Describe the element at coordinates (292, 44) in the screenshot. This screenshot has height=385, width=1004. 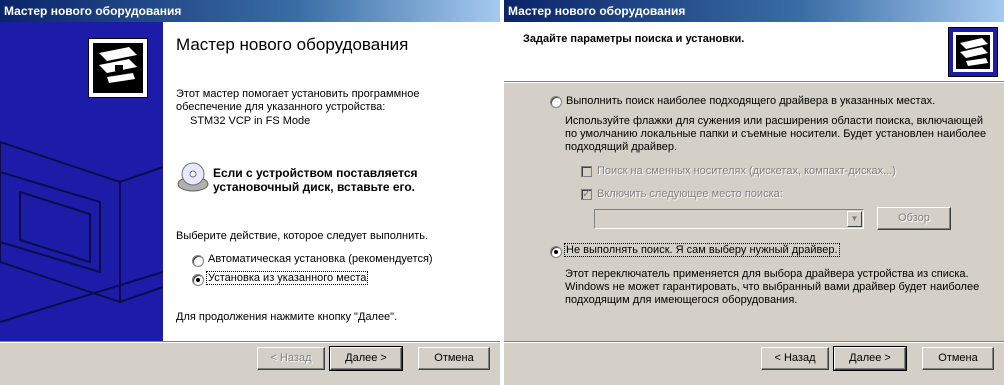
I see `page-title: Мастер нового оборудования` at that location.